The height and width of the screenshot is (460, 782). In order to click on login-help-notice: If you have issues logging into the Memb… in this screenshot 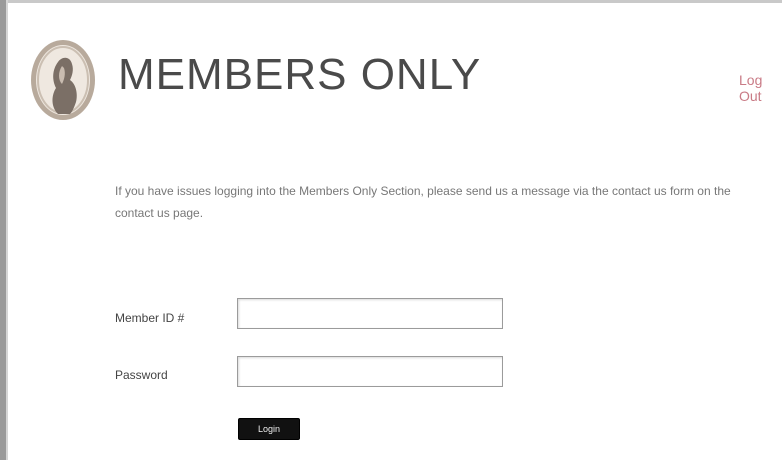, I will do `click(423, 202)`.